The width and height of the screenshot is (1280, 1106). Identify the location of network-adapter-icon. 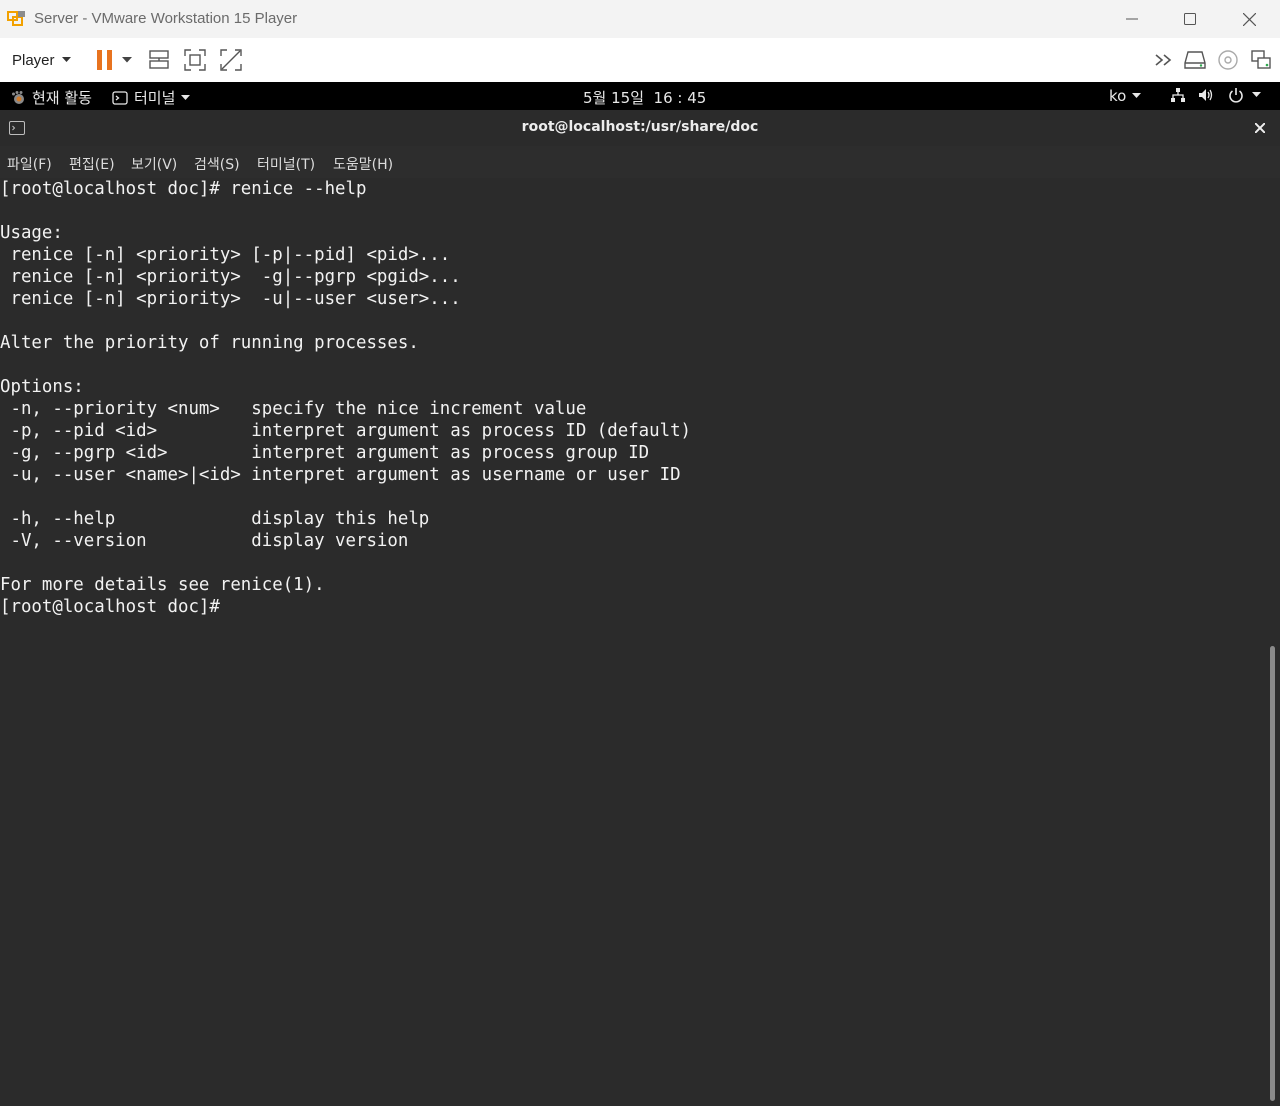
(1261, 59).